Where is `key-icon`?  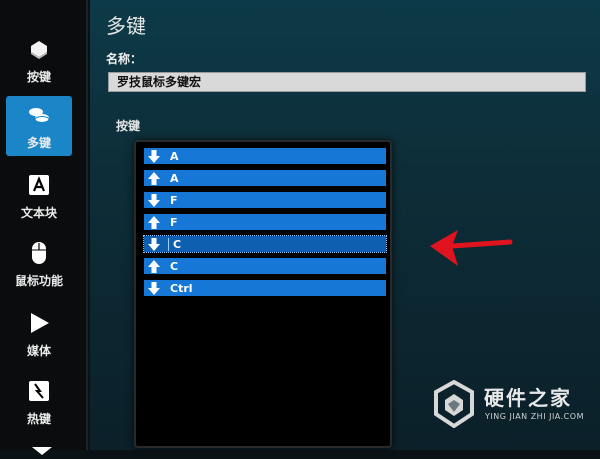
key-icon is located at coordinates (39, 49).